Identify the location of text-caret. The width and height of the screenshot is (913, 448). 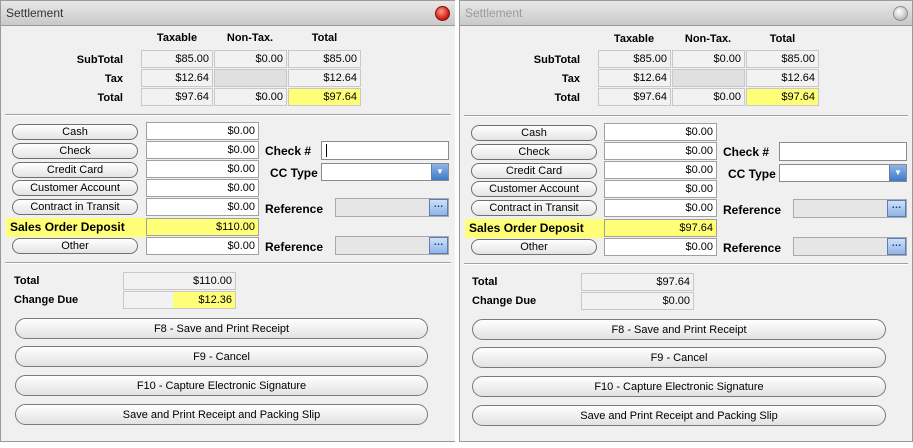
(326, 150).